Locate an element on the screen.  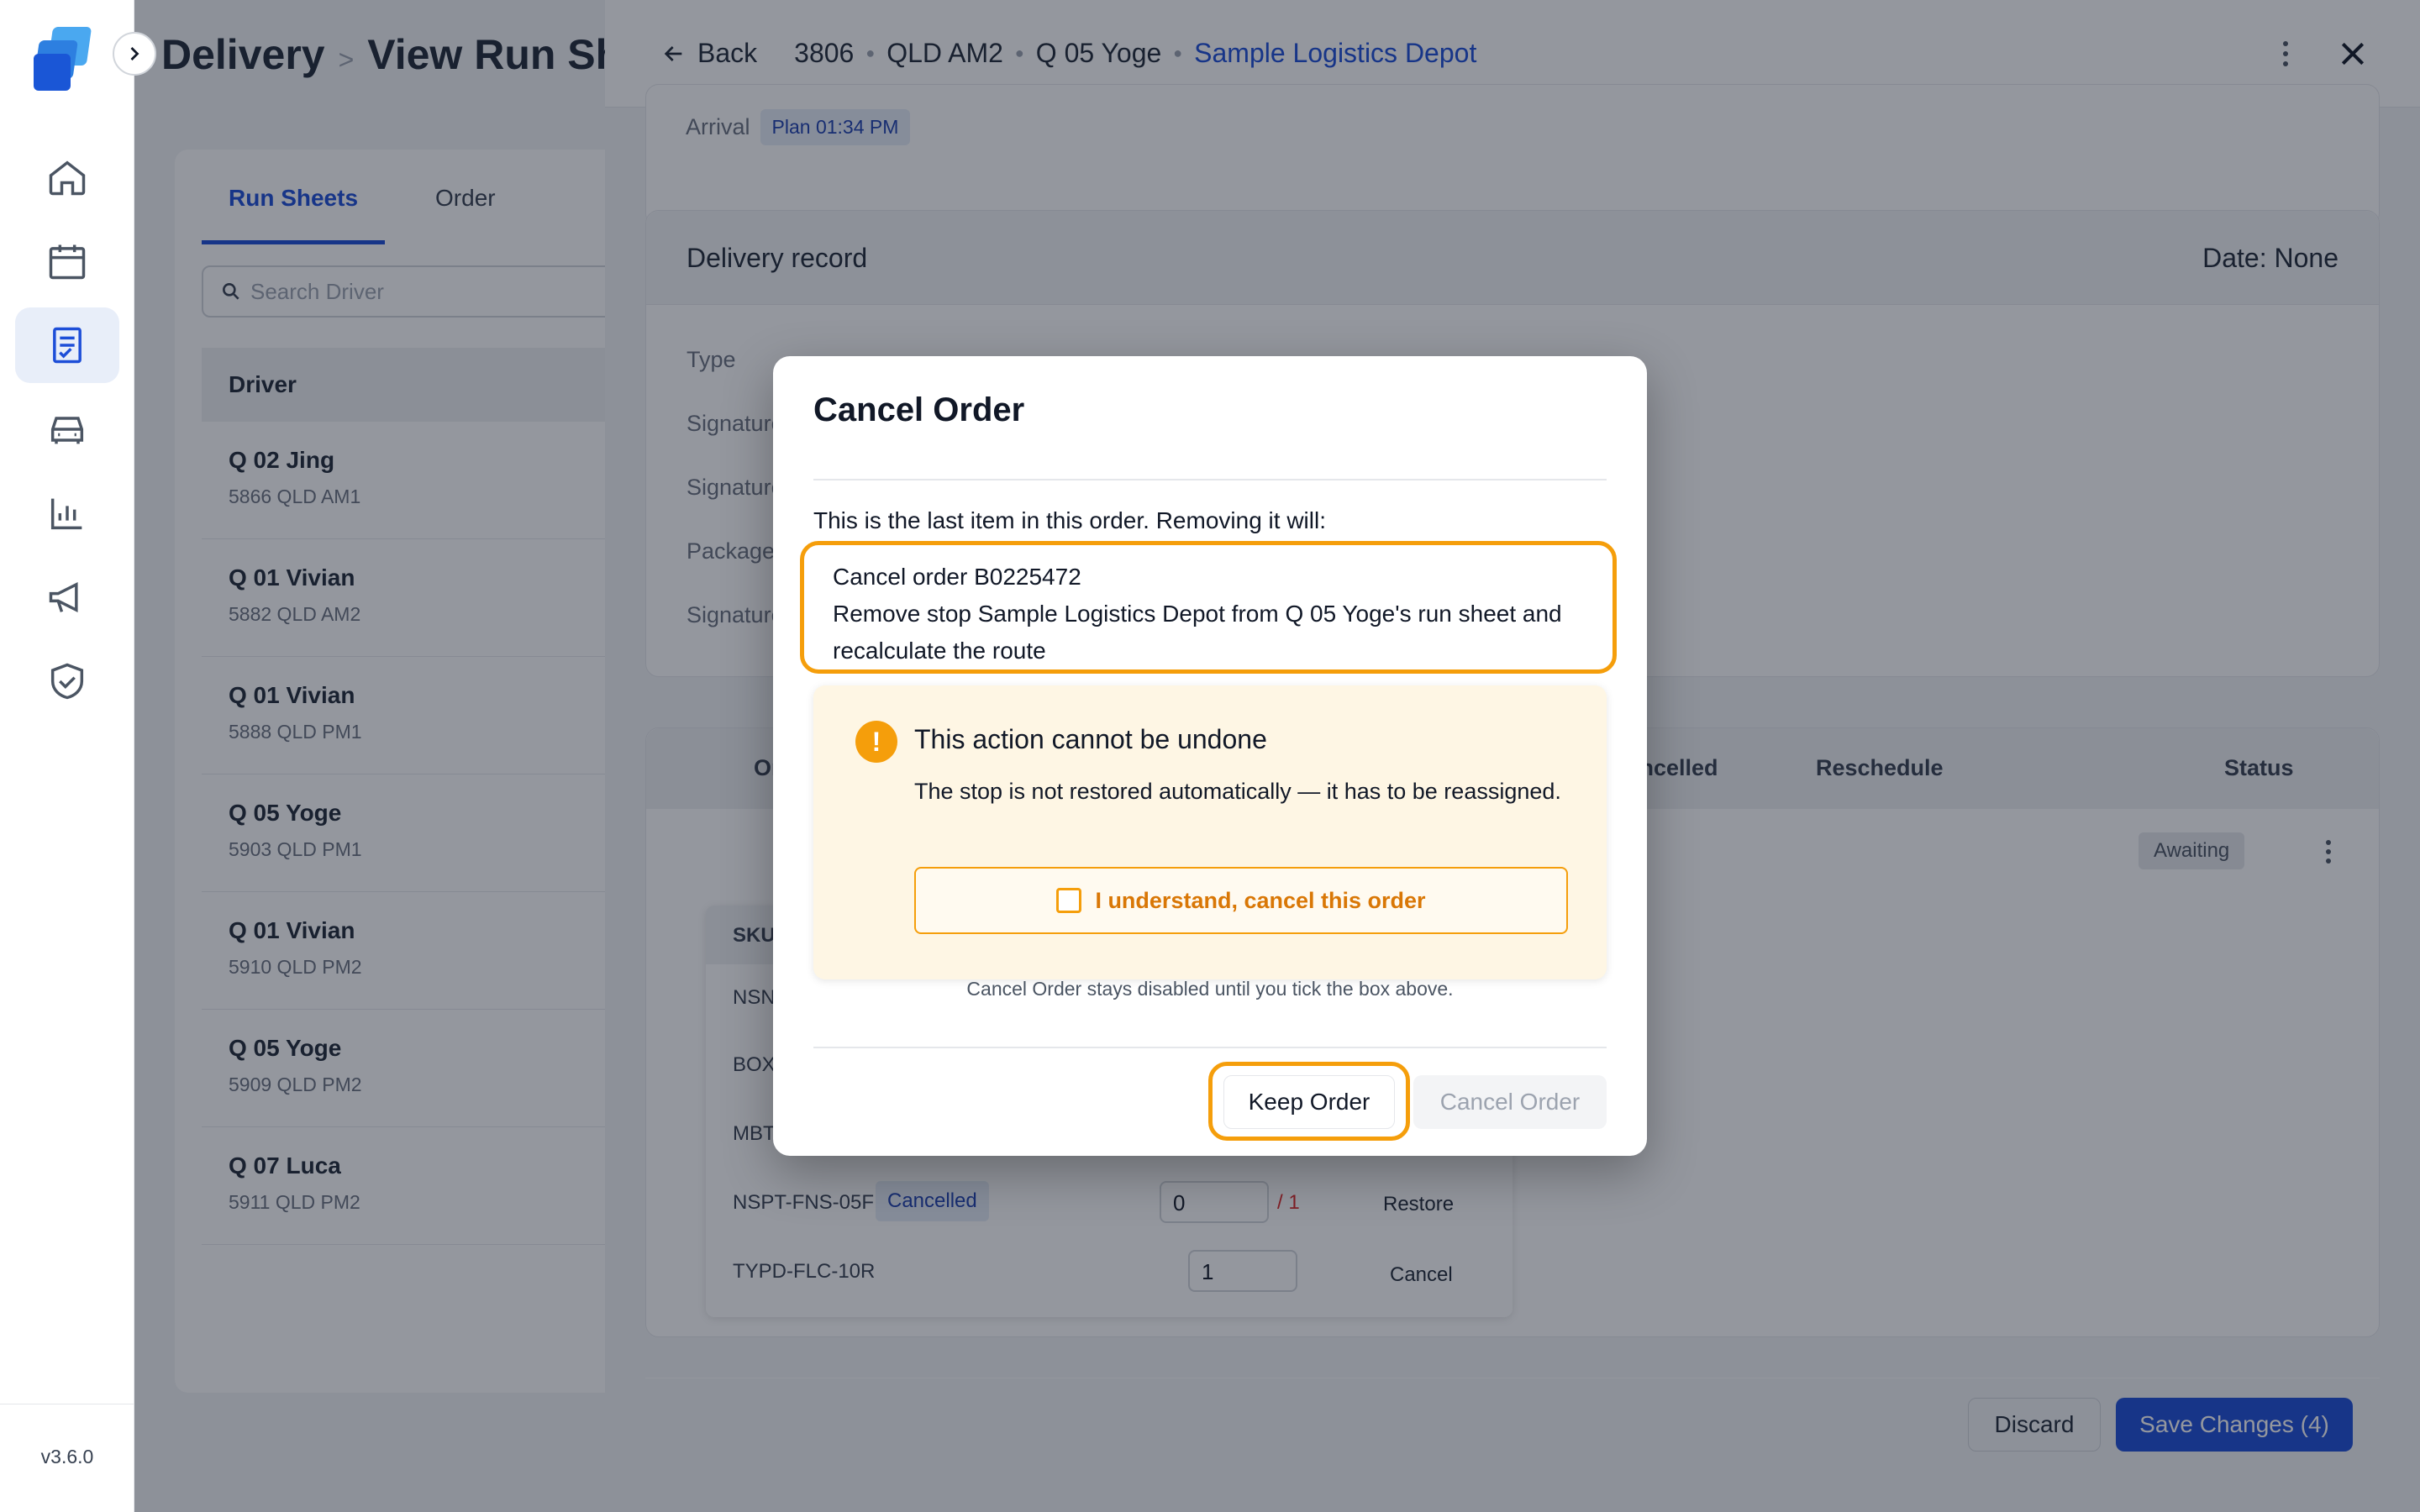
driver-name: Q 02 Jing is located at coordinates (282, 460).